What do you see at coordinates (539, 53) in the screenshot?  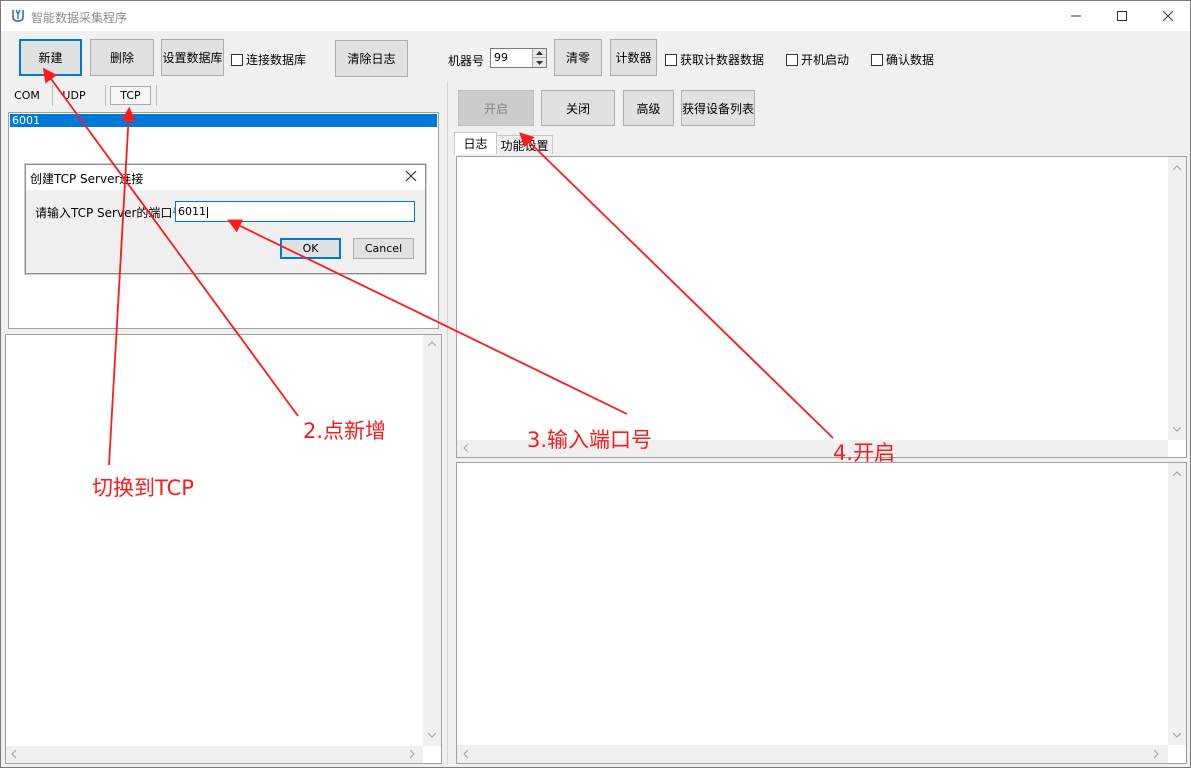 I see `stepper-up-icon` at bounding box center [539, 53].